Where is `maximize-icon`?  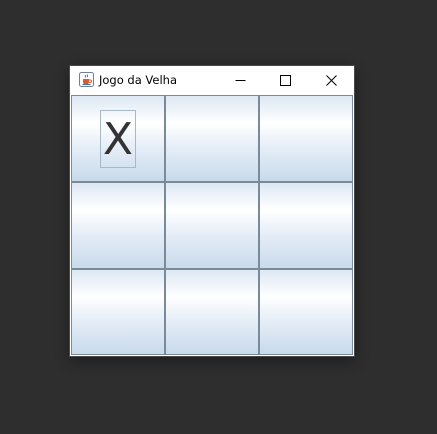
maximize-icon is located at coordinates (285, 80).